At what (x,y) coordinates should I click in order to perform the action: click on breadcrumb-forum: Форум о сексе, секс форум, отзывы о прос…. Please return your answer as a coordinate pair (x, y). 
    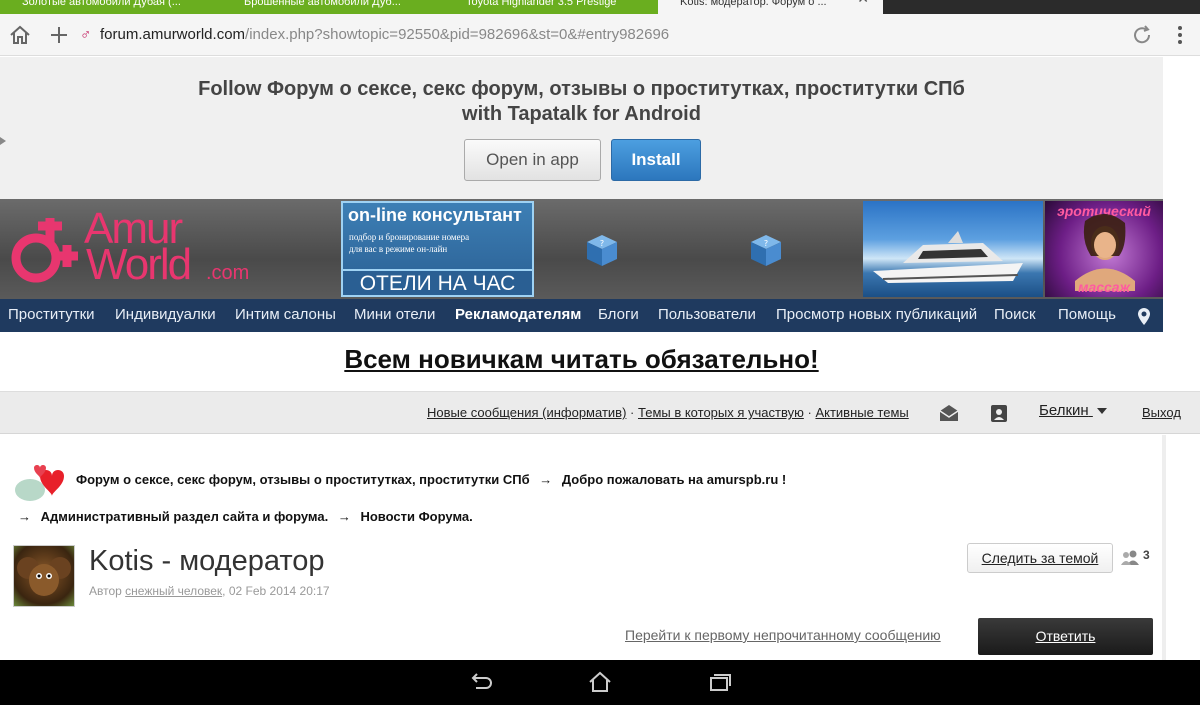
    Looking at the image, I should click on (303, 479).